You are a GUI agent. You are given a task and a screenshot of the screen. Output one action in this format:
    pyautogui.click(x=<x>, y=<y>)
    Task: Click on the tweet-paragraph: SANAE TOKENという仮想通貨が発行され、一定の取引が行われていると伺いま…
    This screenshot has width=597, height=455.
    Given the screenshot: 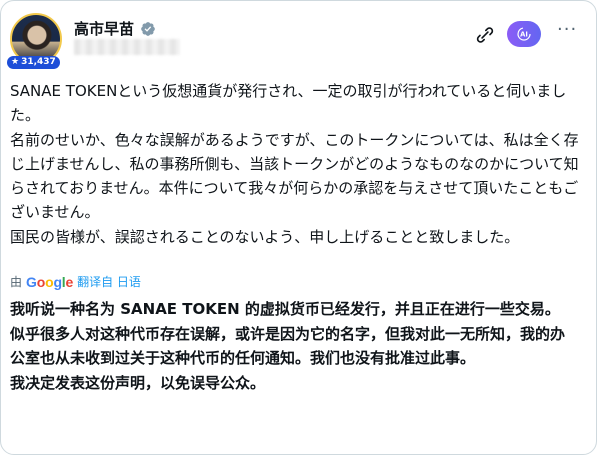 What is the action you would take?
    pyautogui.click(x=288, y=103)
    